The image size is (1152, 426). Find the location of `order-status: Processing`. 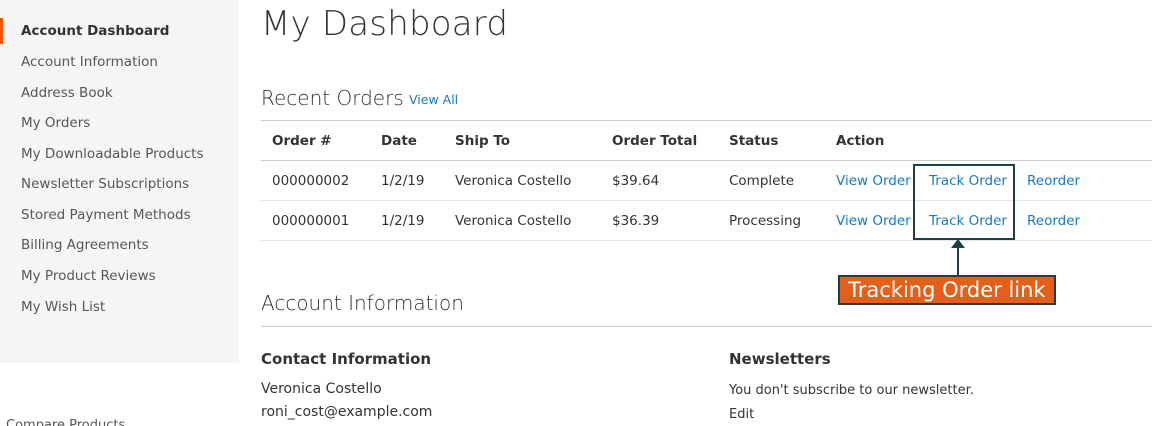

order-status: Processing is located at coordinates (765, 221).